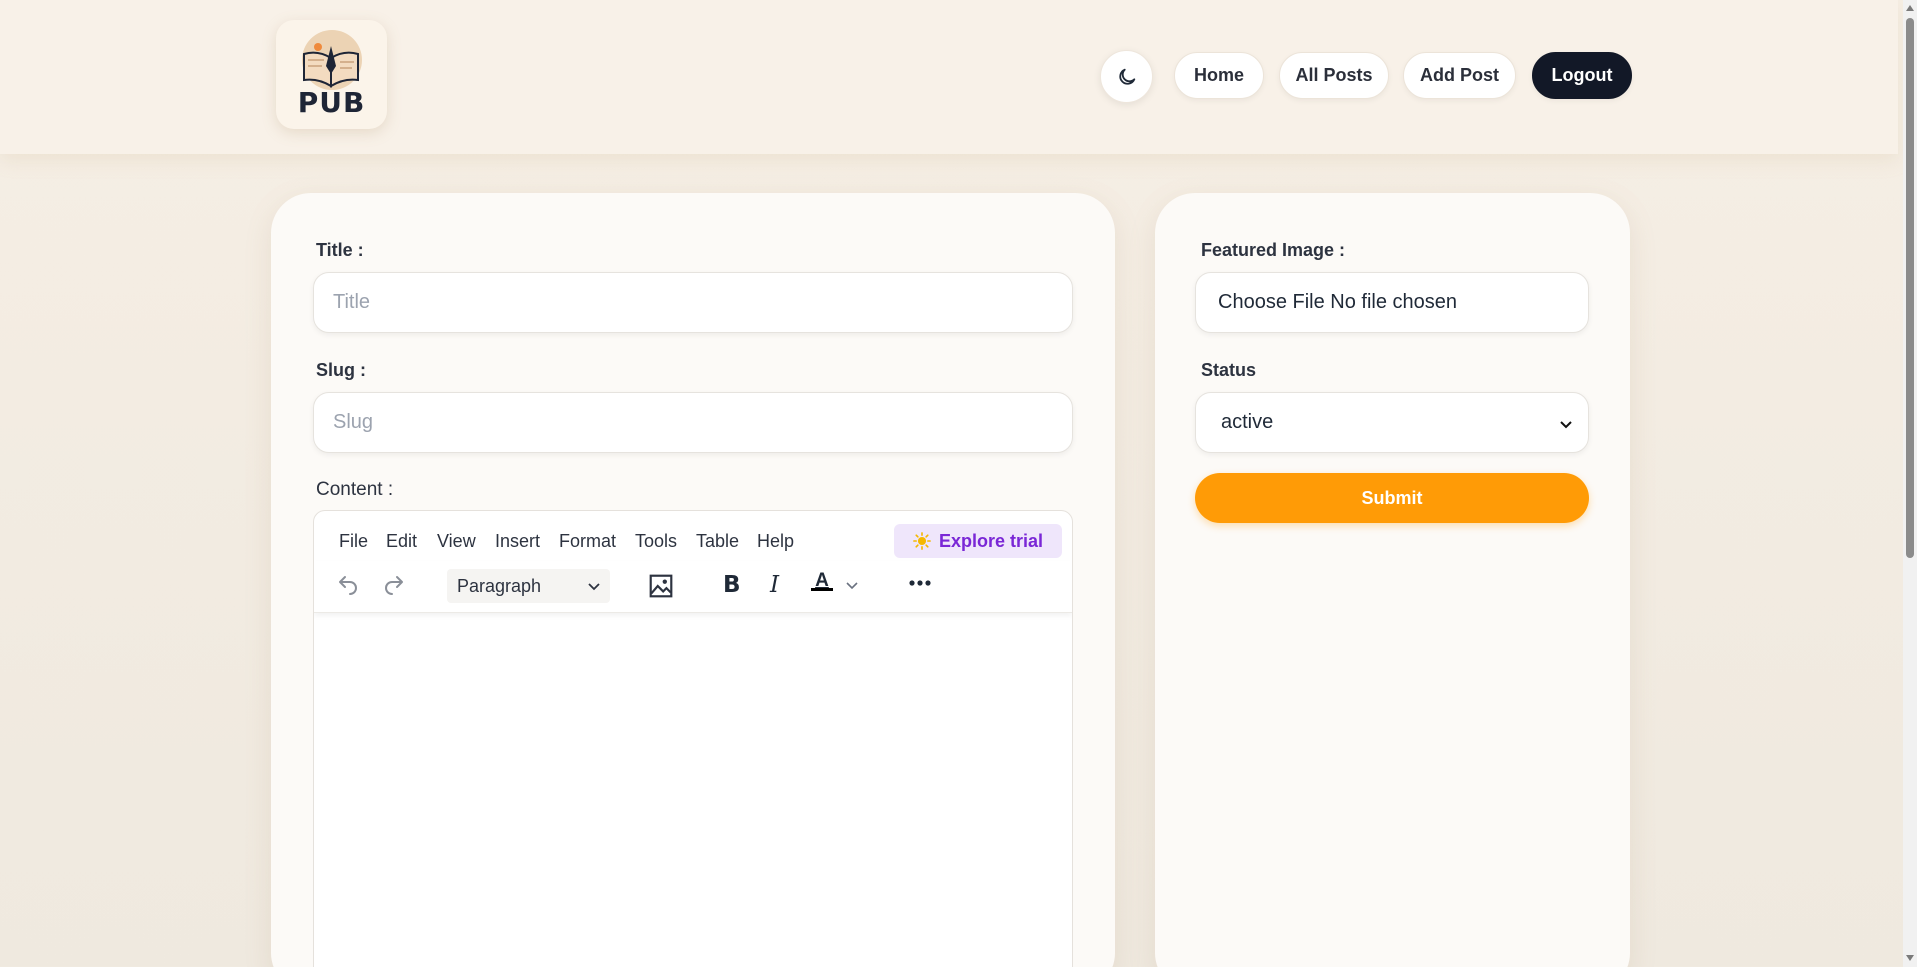 The image size is (1917, 967). I want to click on featured-image-label: Featured Image :, so click(1273, 250).